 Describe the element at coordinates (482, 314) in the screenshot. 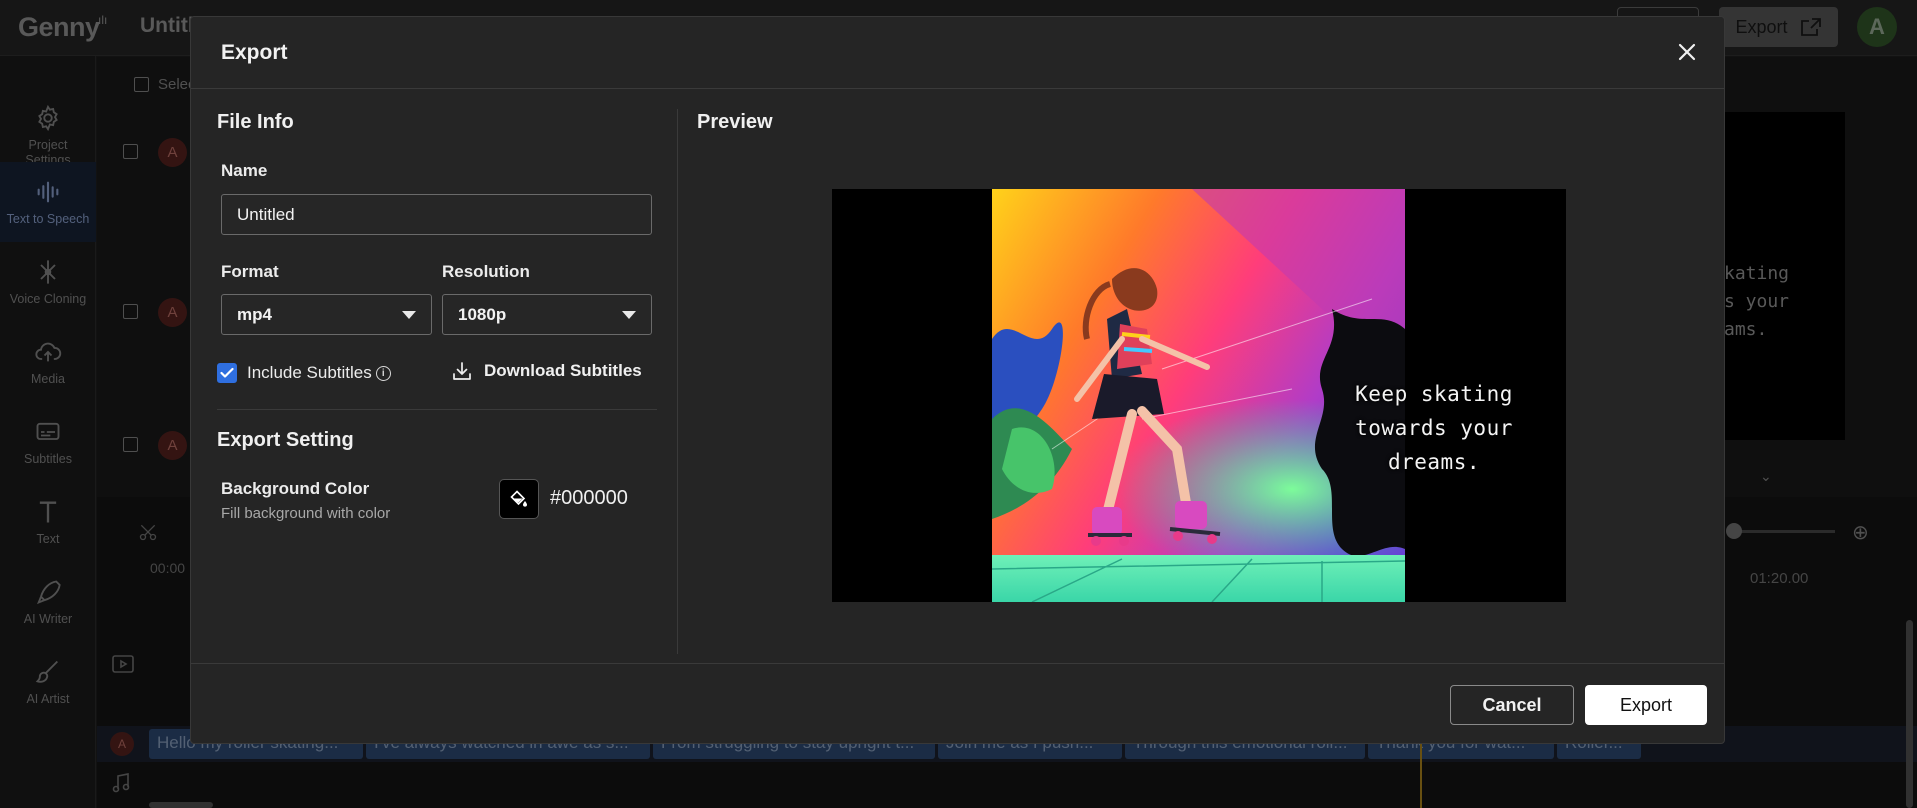

I see `resolution-value: 1080p` at that location.